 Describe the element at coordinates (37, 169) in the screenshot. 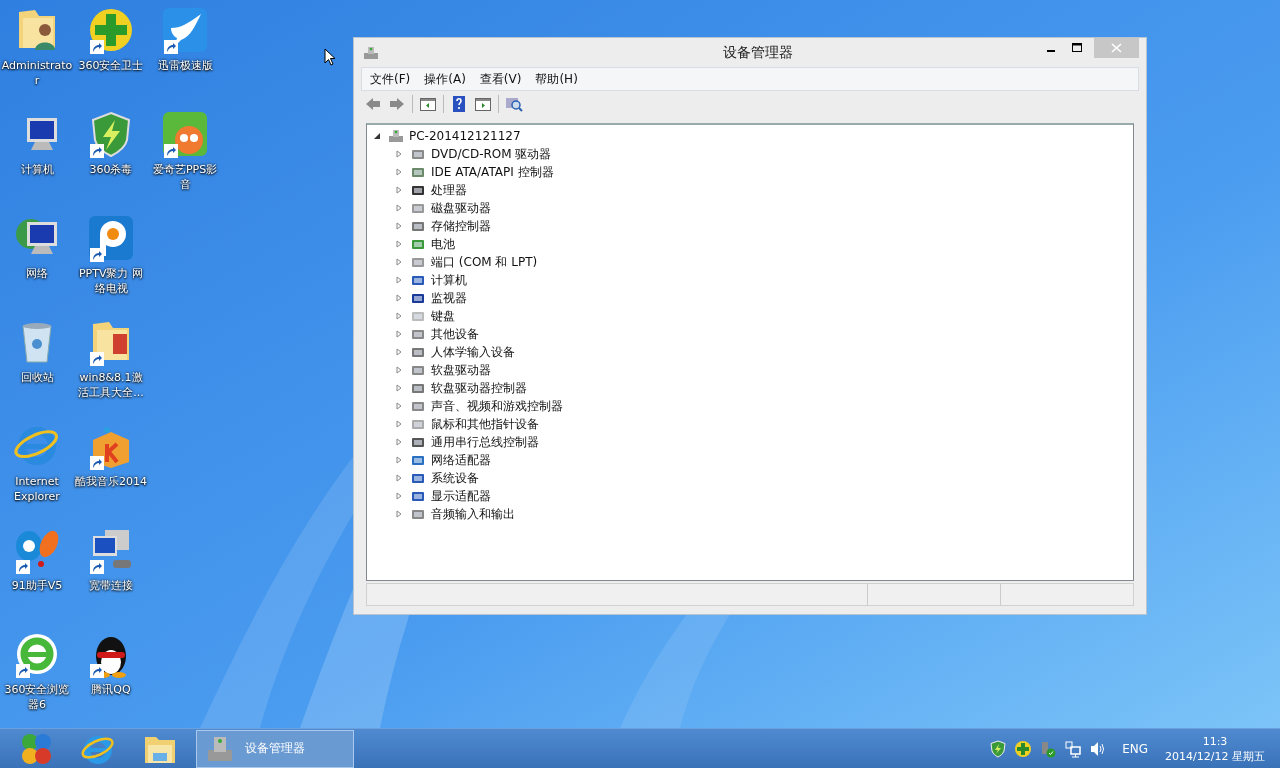

I see `icon-label: 计算机` at that location.